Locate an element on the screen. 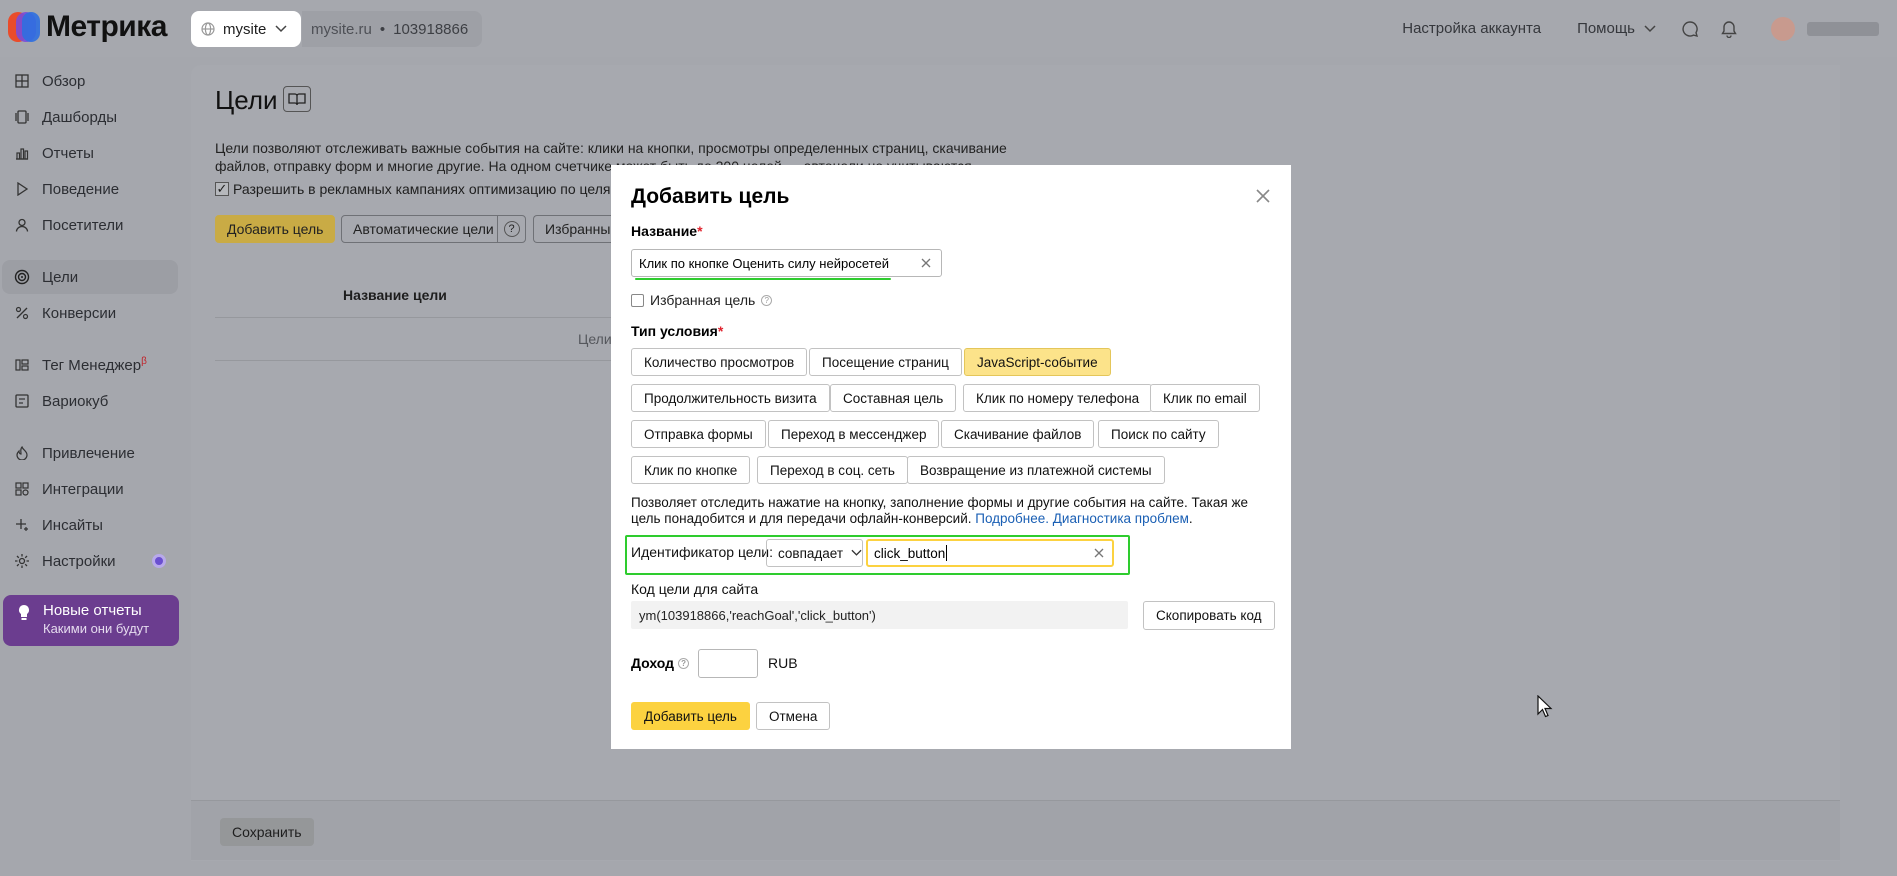 The image size is (1897, 876). income-input is located at coordinates (728, 663).